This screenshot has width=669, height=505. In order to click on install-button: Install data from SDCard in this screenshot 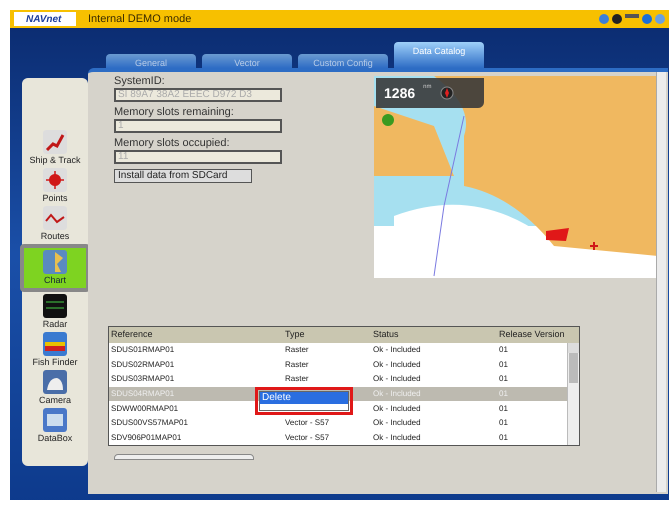, I will do `click(183, 176)`.